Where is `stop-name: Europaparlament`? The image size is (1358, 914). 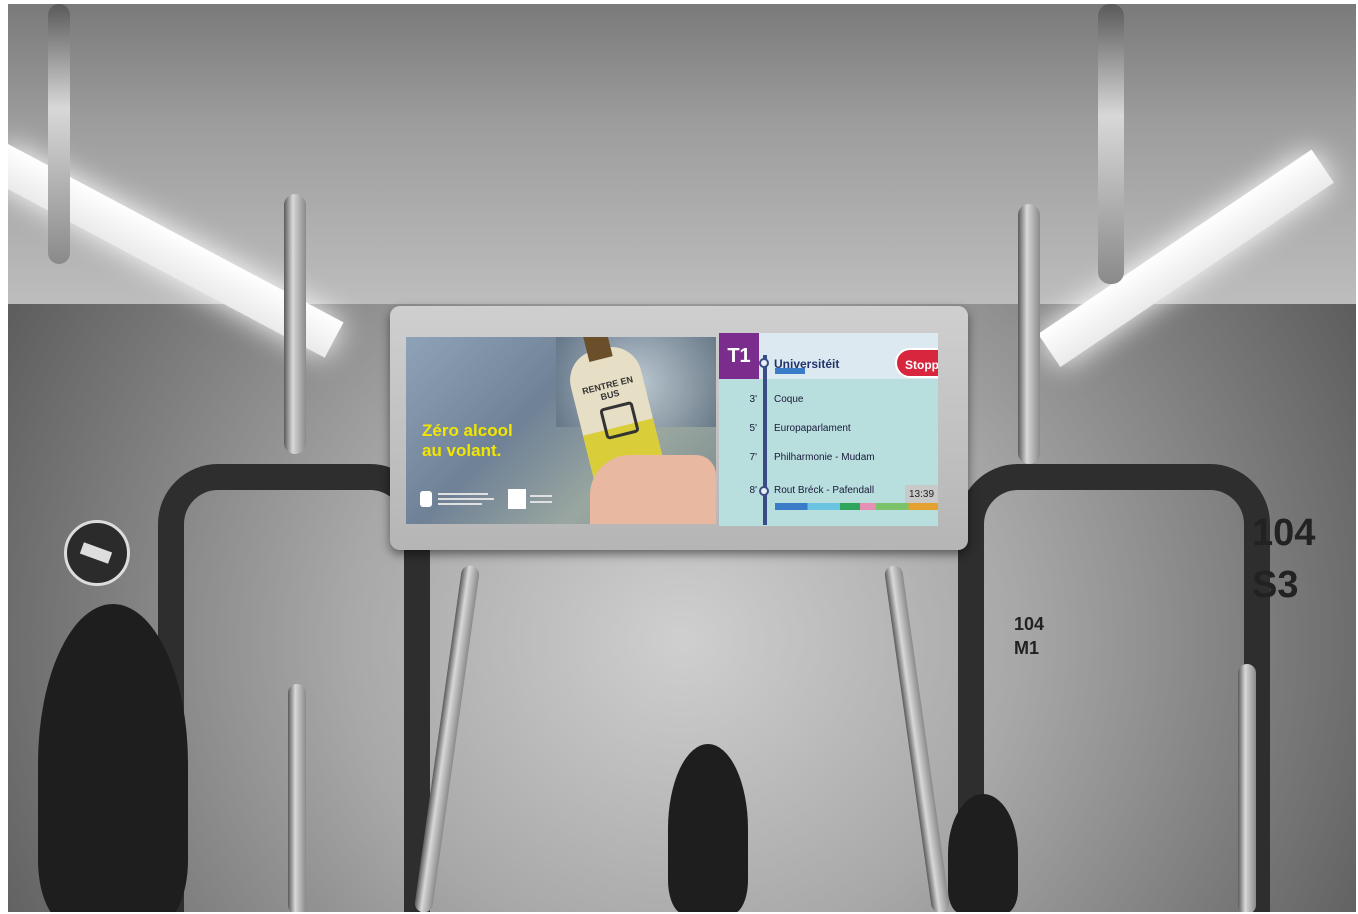 stop-name: Europaparlament is located at coordinates (812, 428).